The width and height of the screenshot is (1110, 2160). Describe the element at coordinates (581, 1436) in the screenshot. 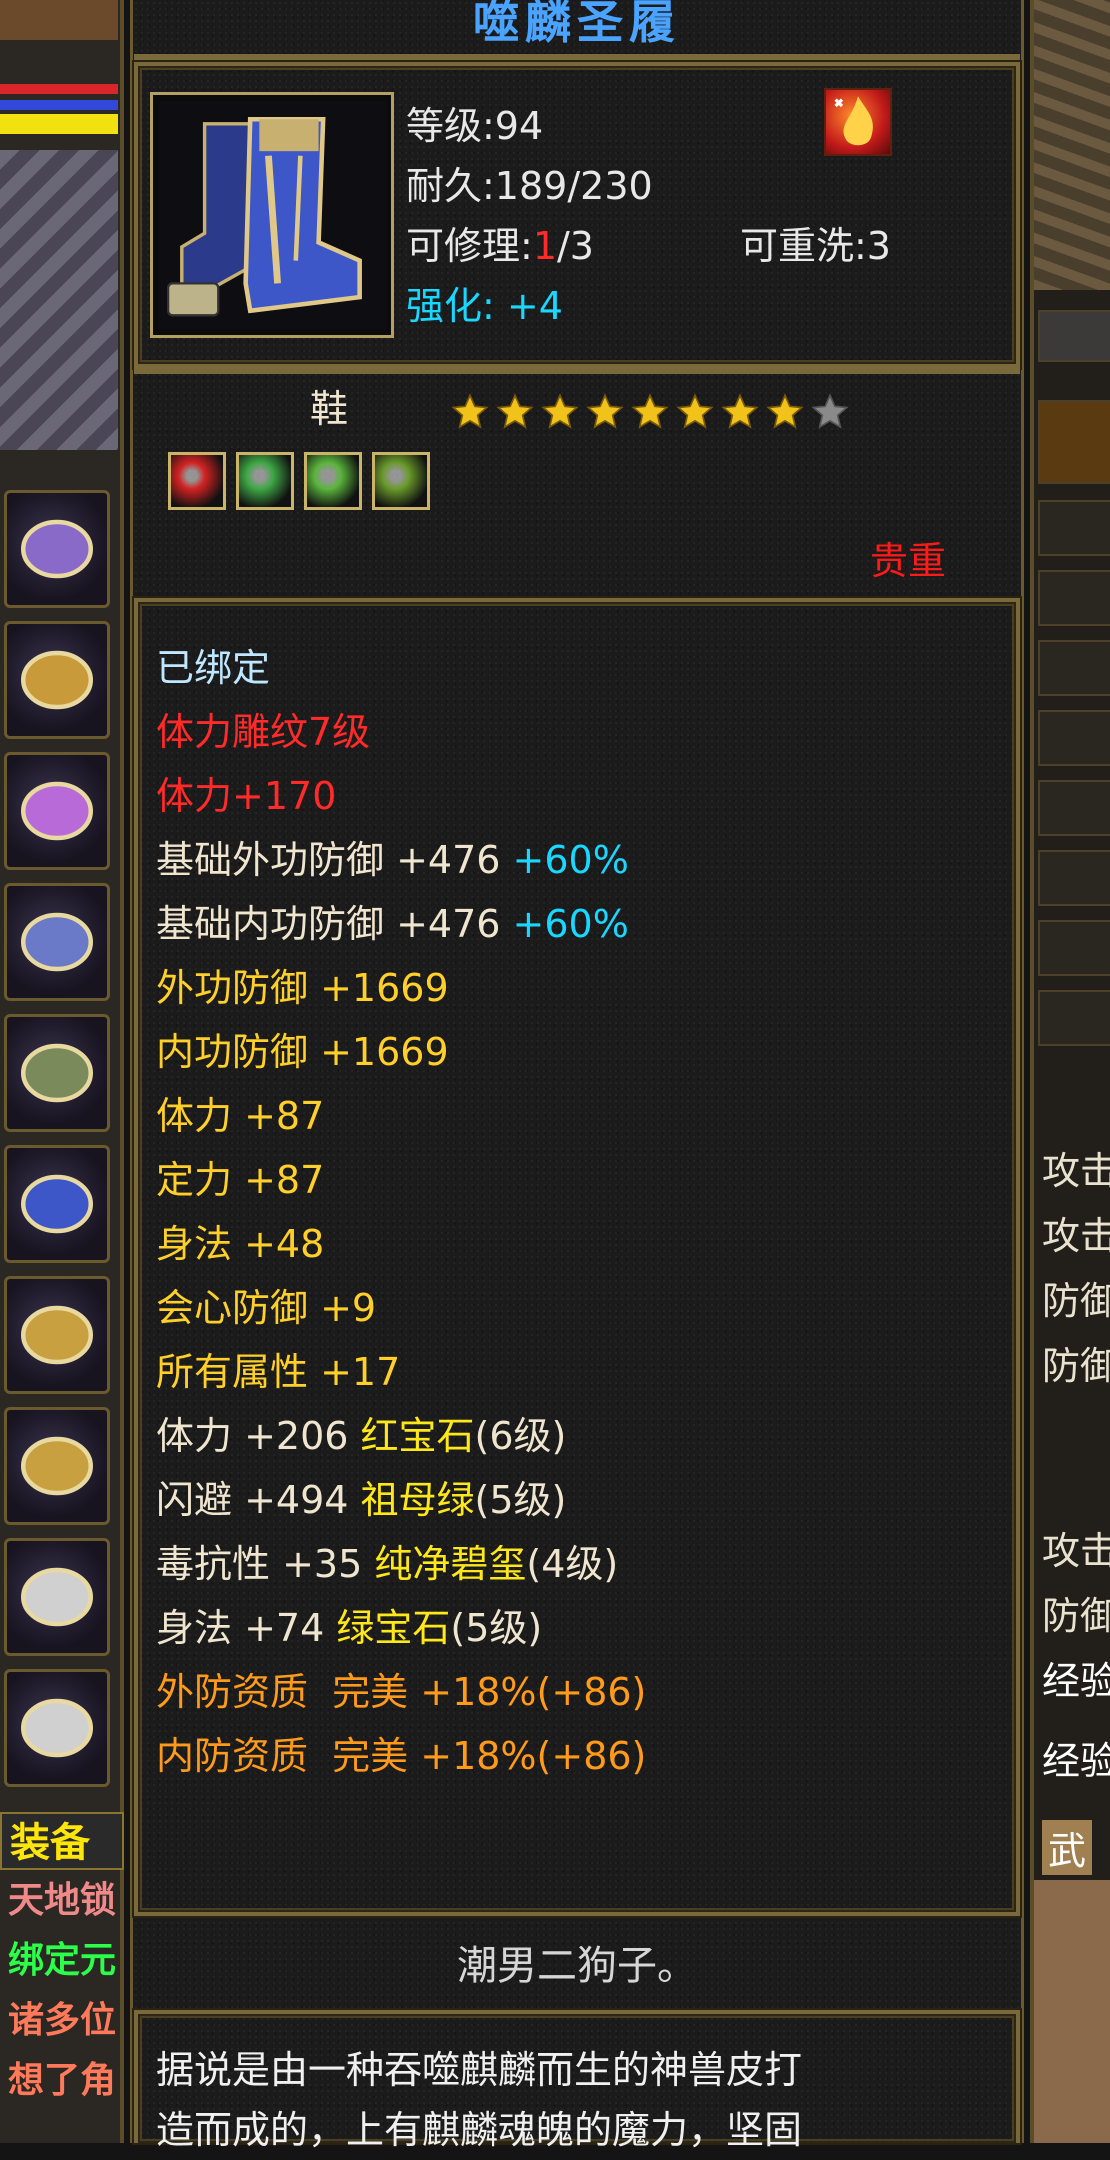

I see `attribute-line: 体力 +206 红宝石(6级)` at that location.